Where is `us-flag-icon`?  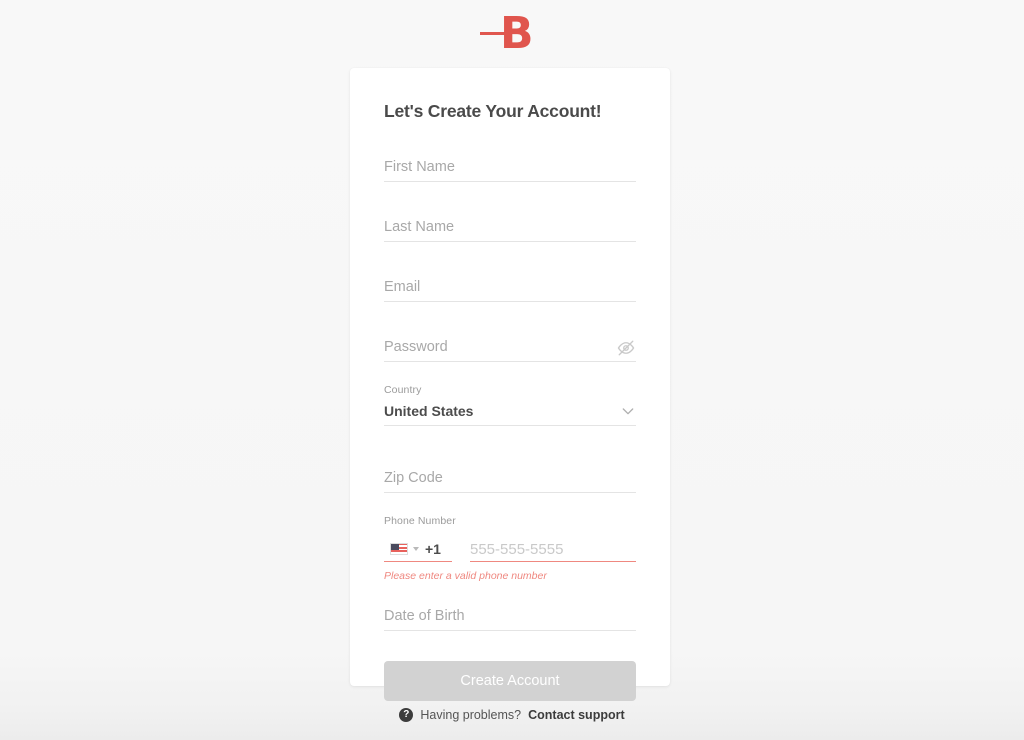 us-flag-icon is located at coordinates (399, 548).